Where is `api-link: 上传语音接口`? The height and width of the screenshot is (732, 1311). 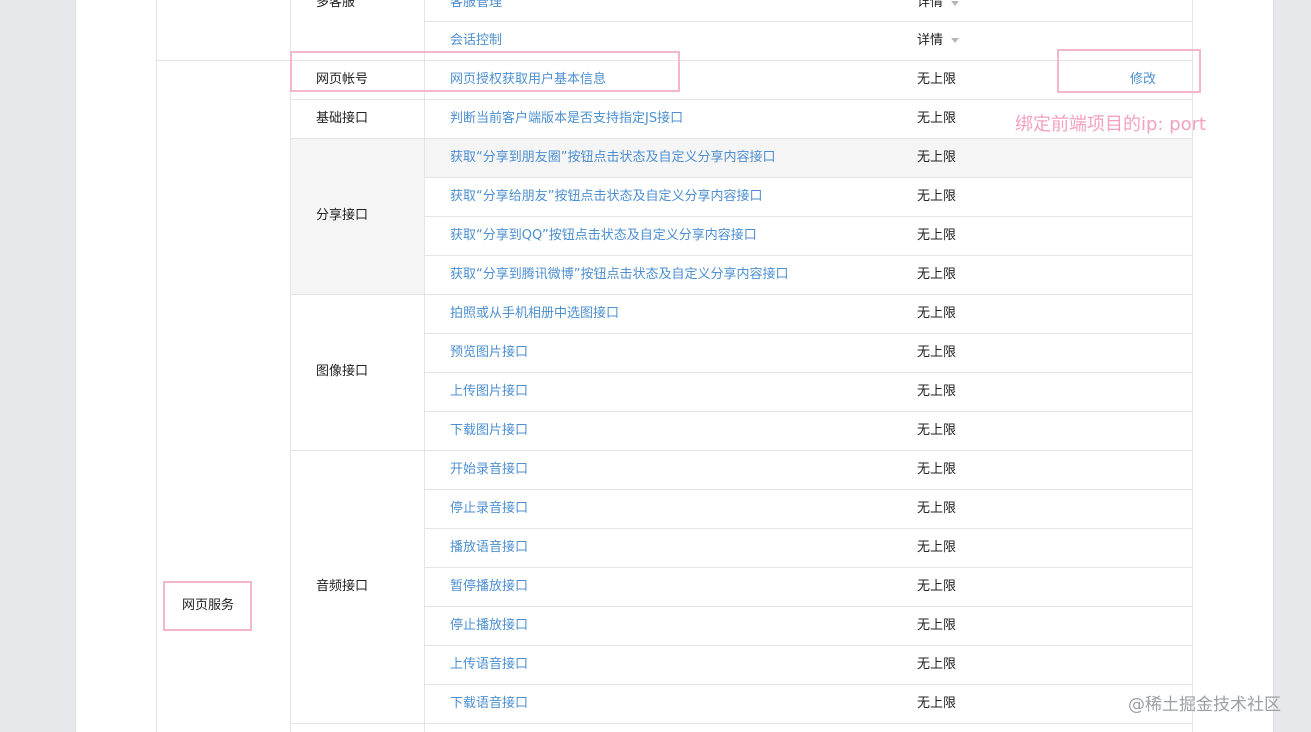
api-link: 上传语音接口 is located at coordinates (489, 665).